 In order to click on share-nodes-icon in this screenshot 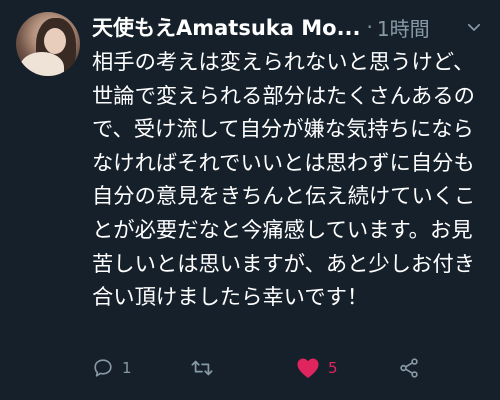, I will do `click(409, 368)`.